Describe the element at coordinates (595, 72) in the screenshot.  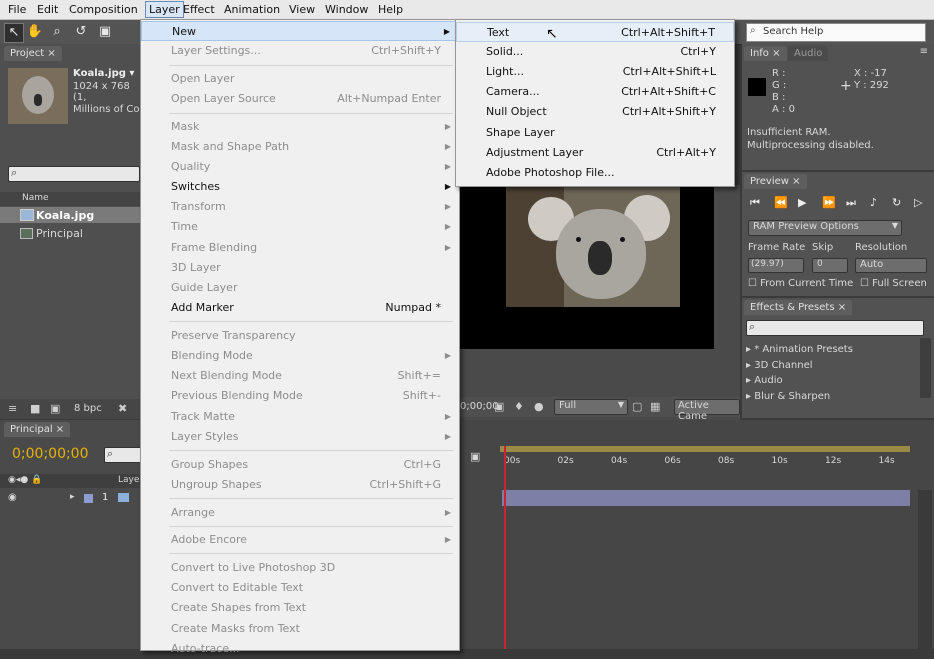
I see `submenu-item-light: Light... Ctrl+Alt+Shift+L` at that location.